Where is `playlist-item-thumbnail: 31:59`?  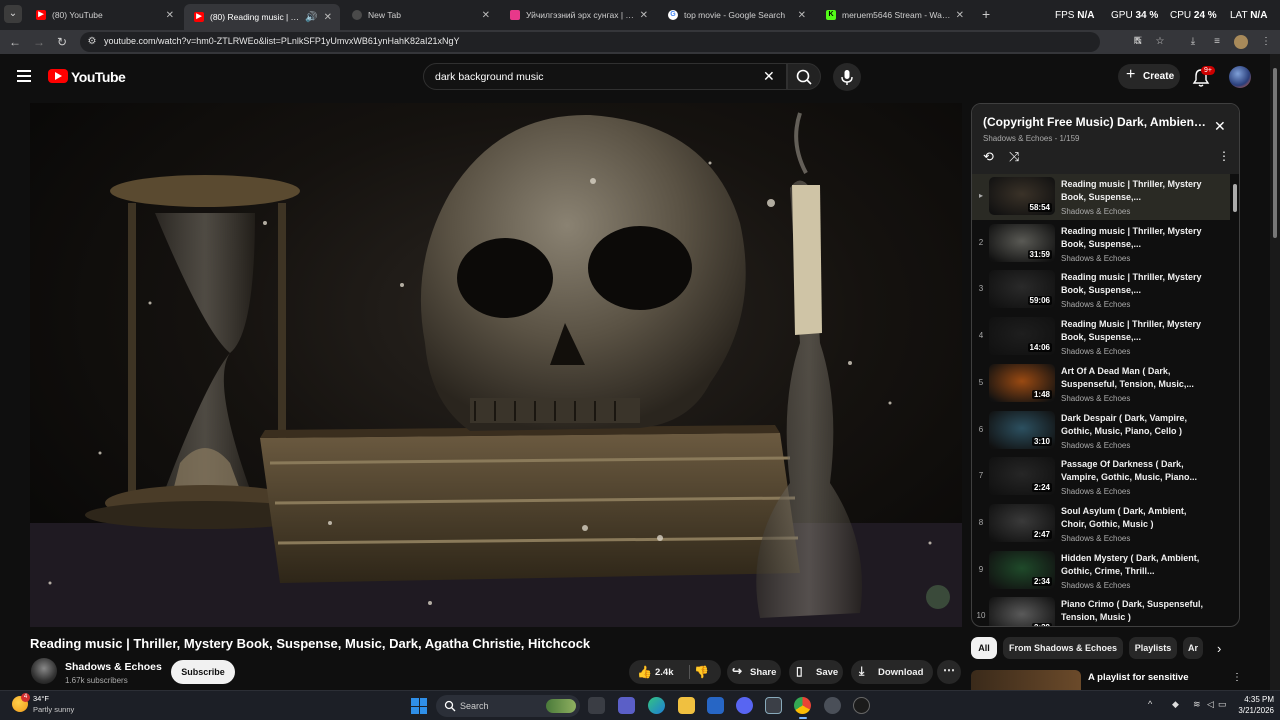 playlist-item-thumbnail: 31:59 is located at coordinates (1022, 242).